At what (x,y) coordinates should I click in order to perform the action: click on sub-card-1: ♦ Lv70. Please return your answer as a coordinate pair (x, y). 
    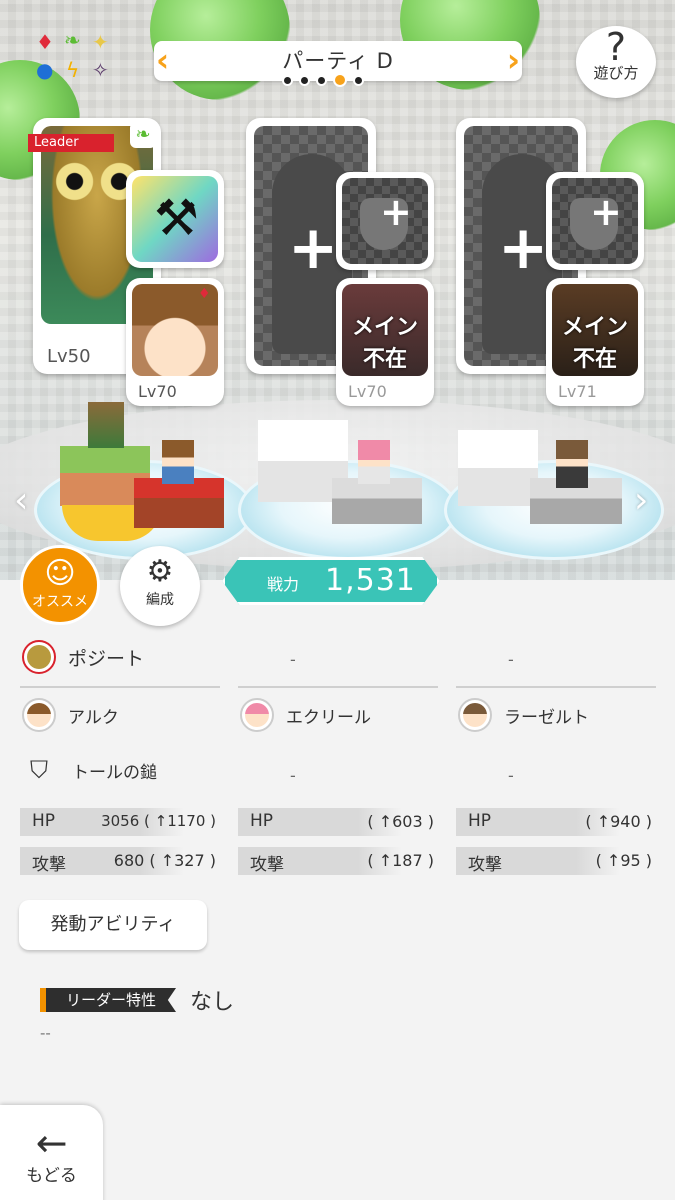
    Looking at the image, I should click on (175, 342).